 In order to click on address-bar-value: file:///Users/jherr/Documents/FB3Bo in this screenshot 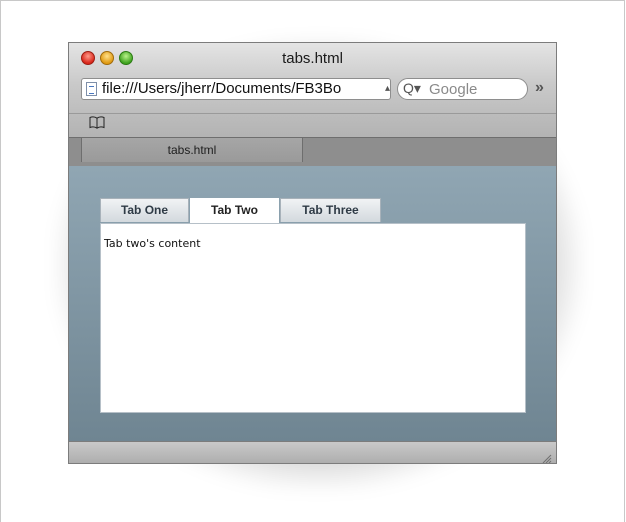, I will do `click(222, 88)`.